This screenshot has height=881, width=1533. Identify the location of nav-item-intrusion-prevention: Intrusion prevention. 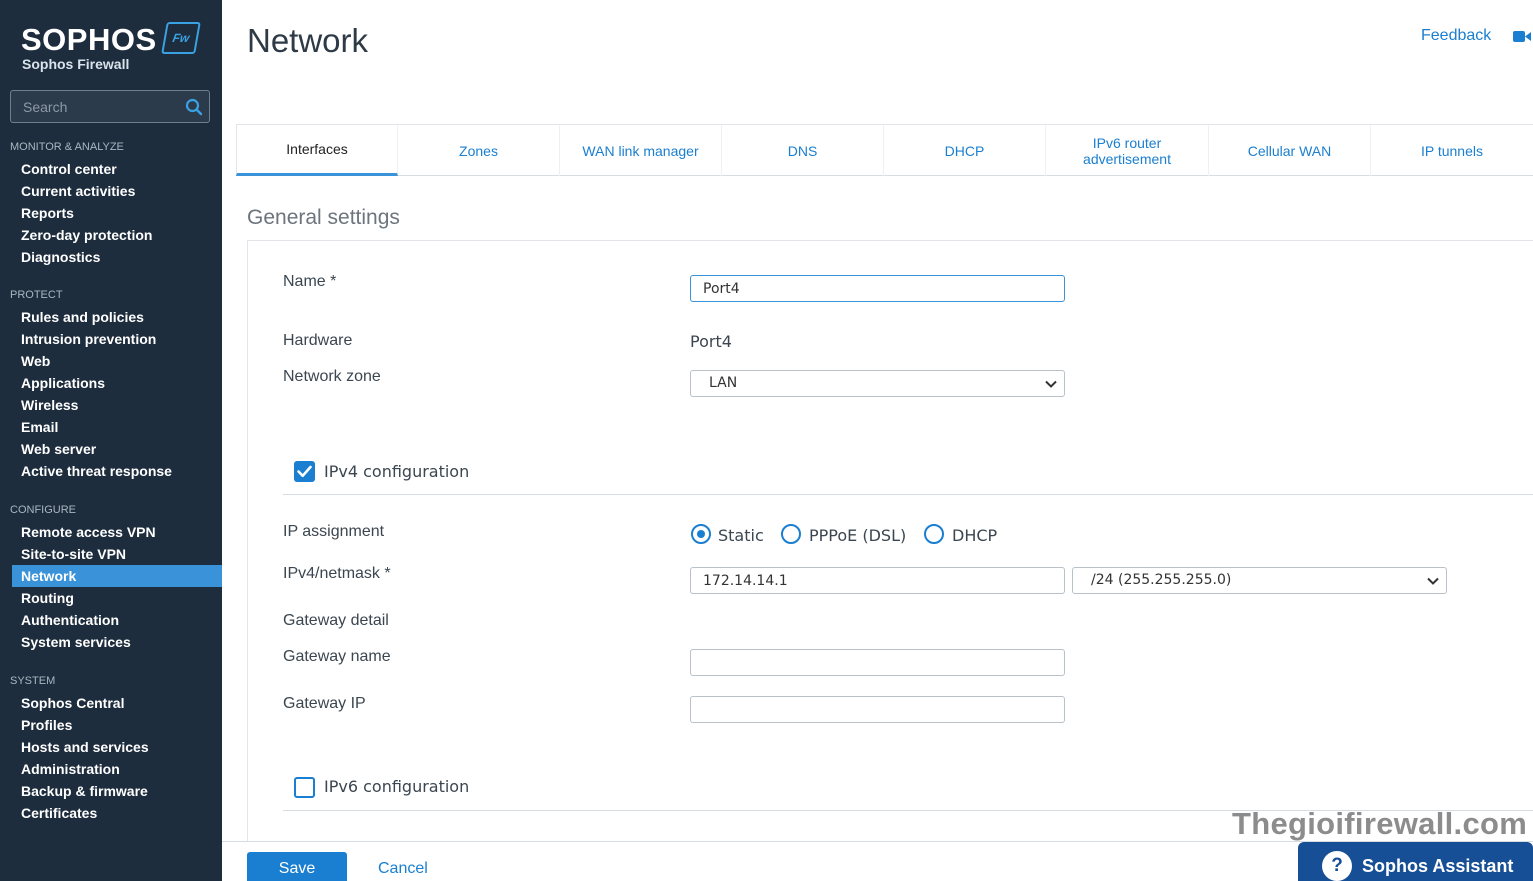
(111, 339).